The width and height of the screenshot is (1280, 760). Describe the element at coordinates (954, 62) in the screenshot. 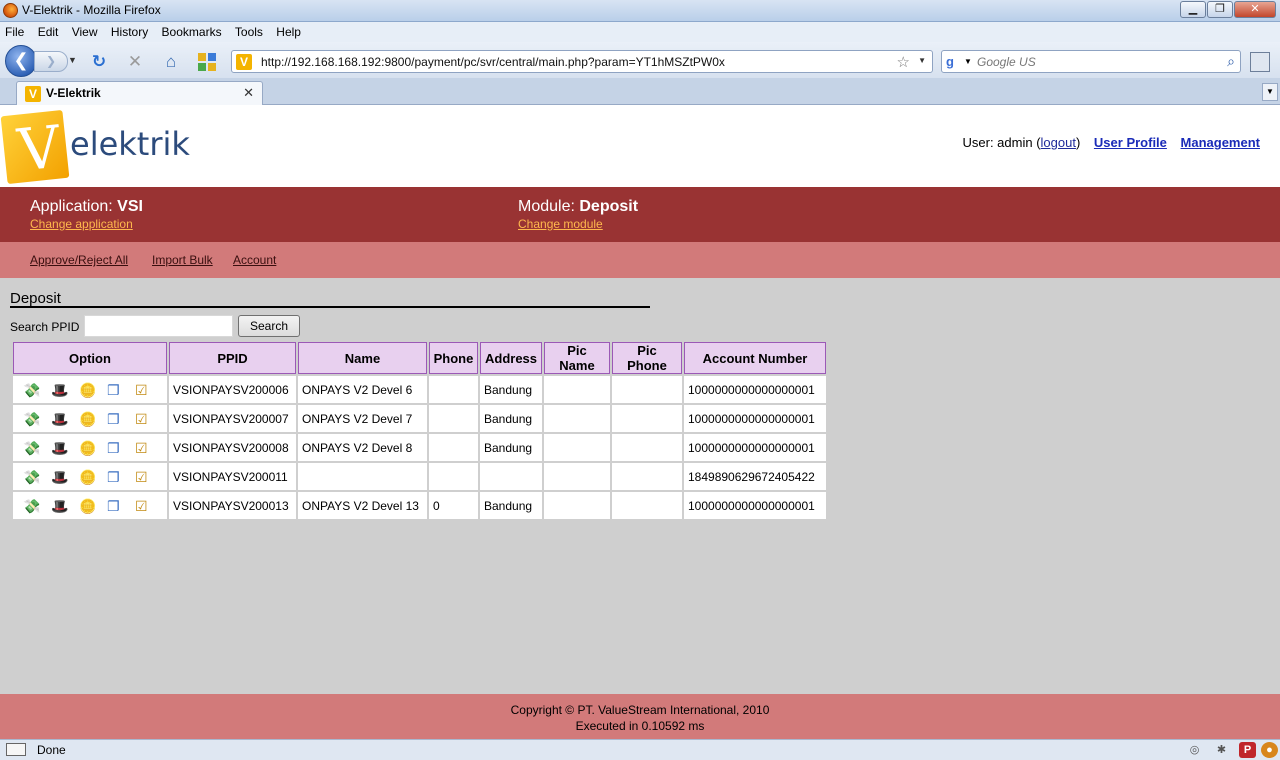

I see `google-icon: g` at that location.